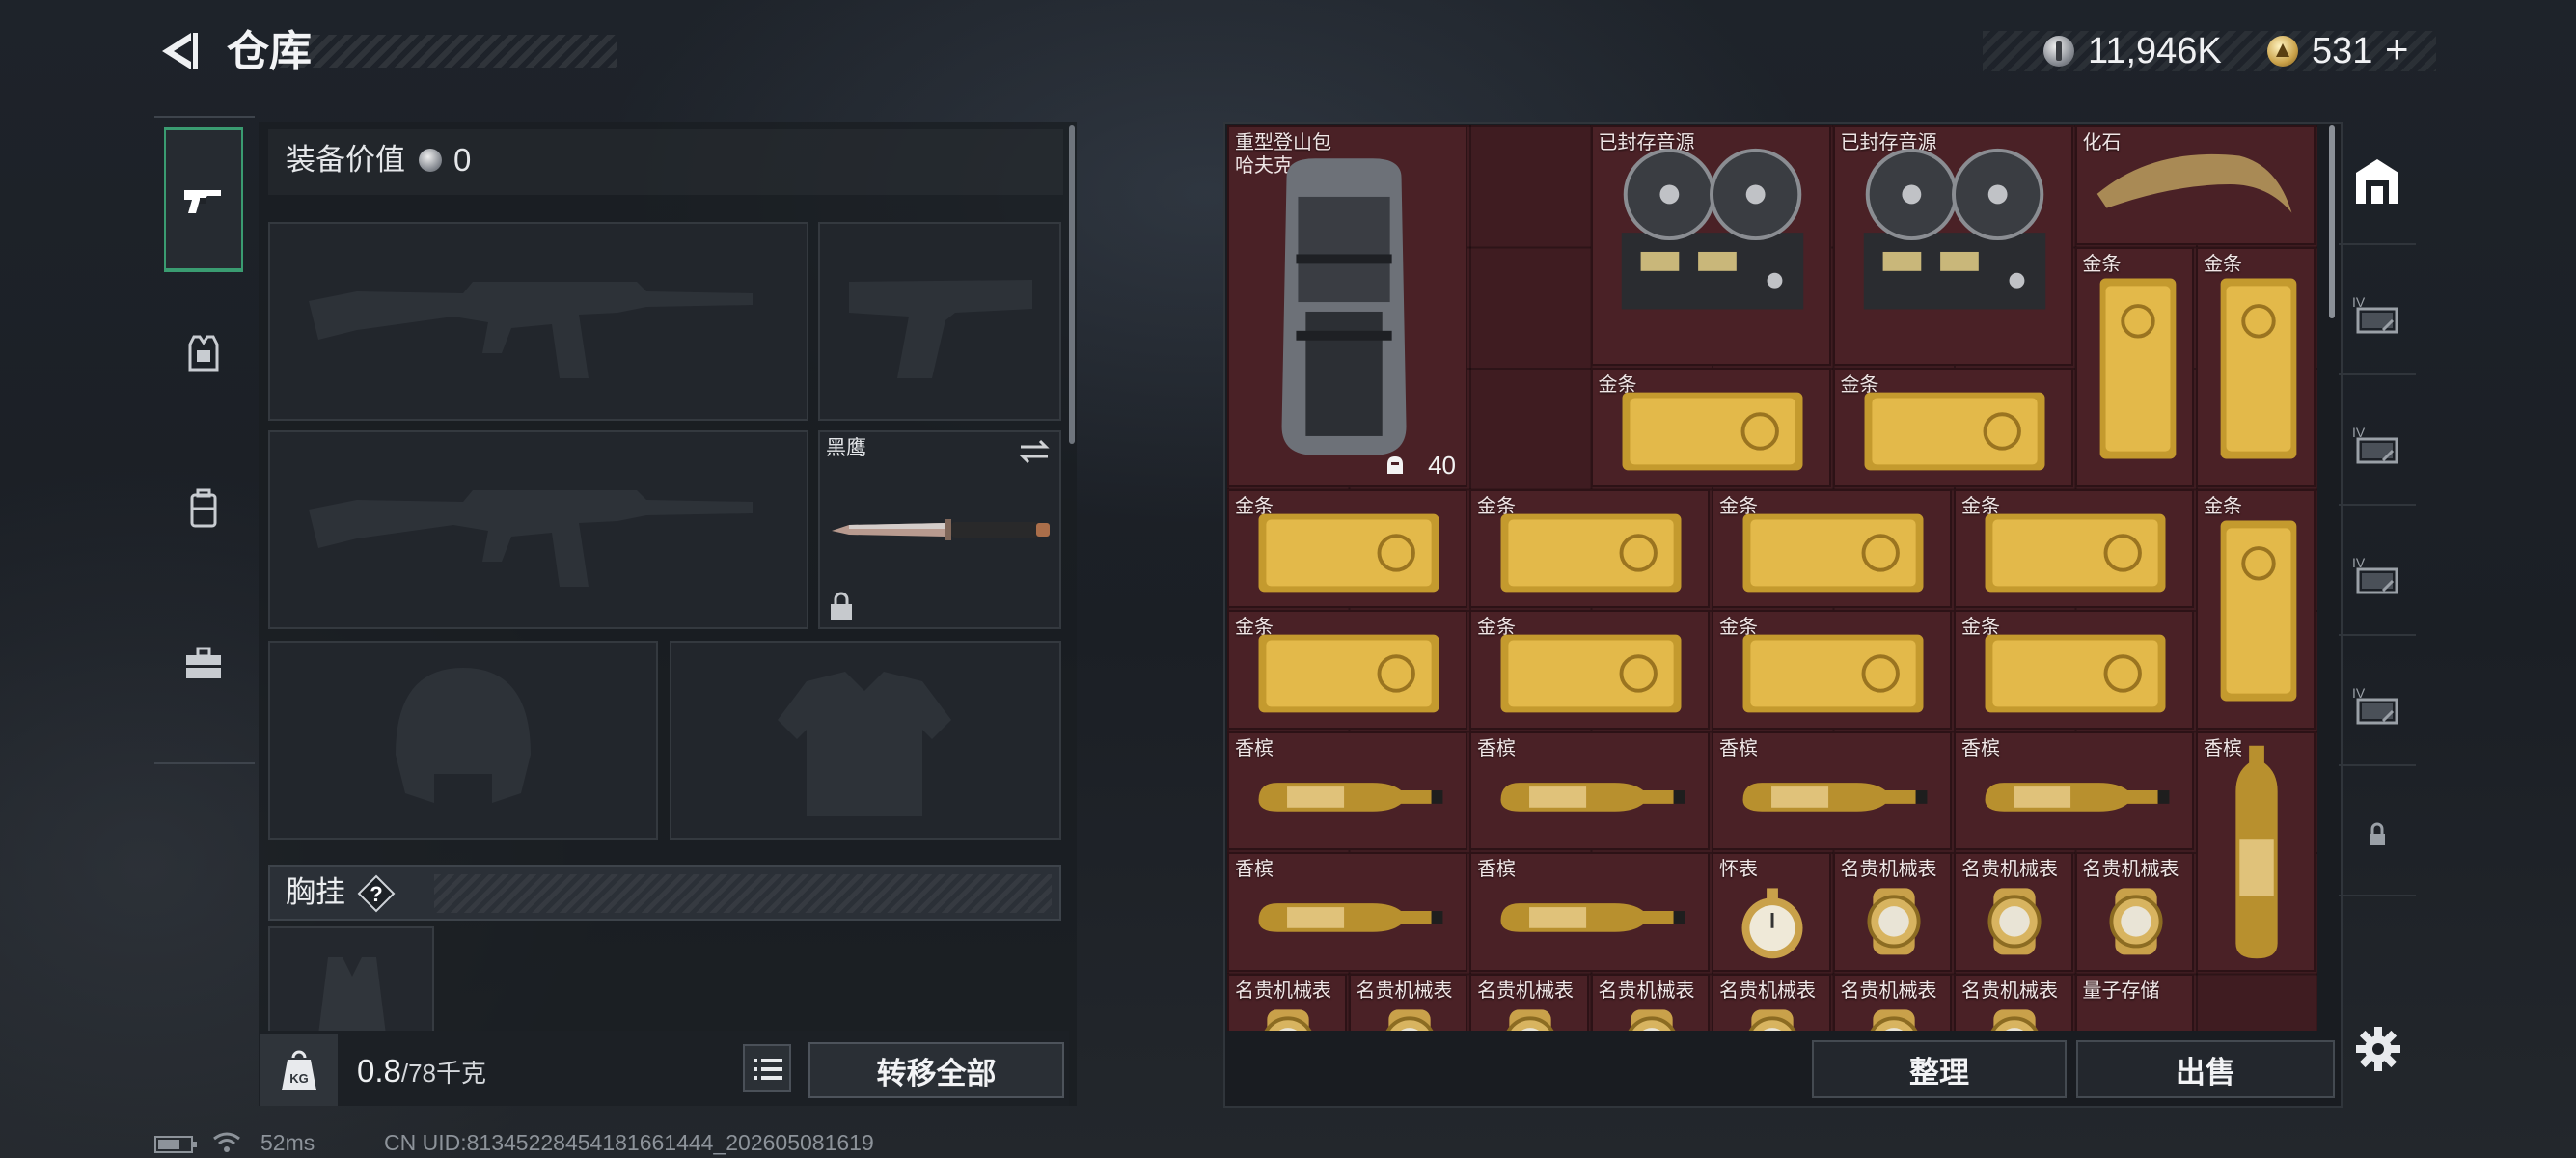 The height and width of the screenshot is (1158, 2576). I want to click on reel-icon, so click(1712, 229).